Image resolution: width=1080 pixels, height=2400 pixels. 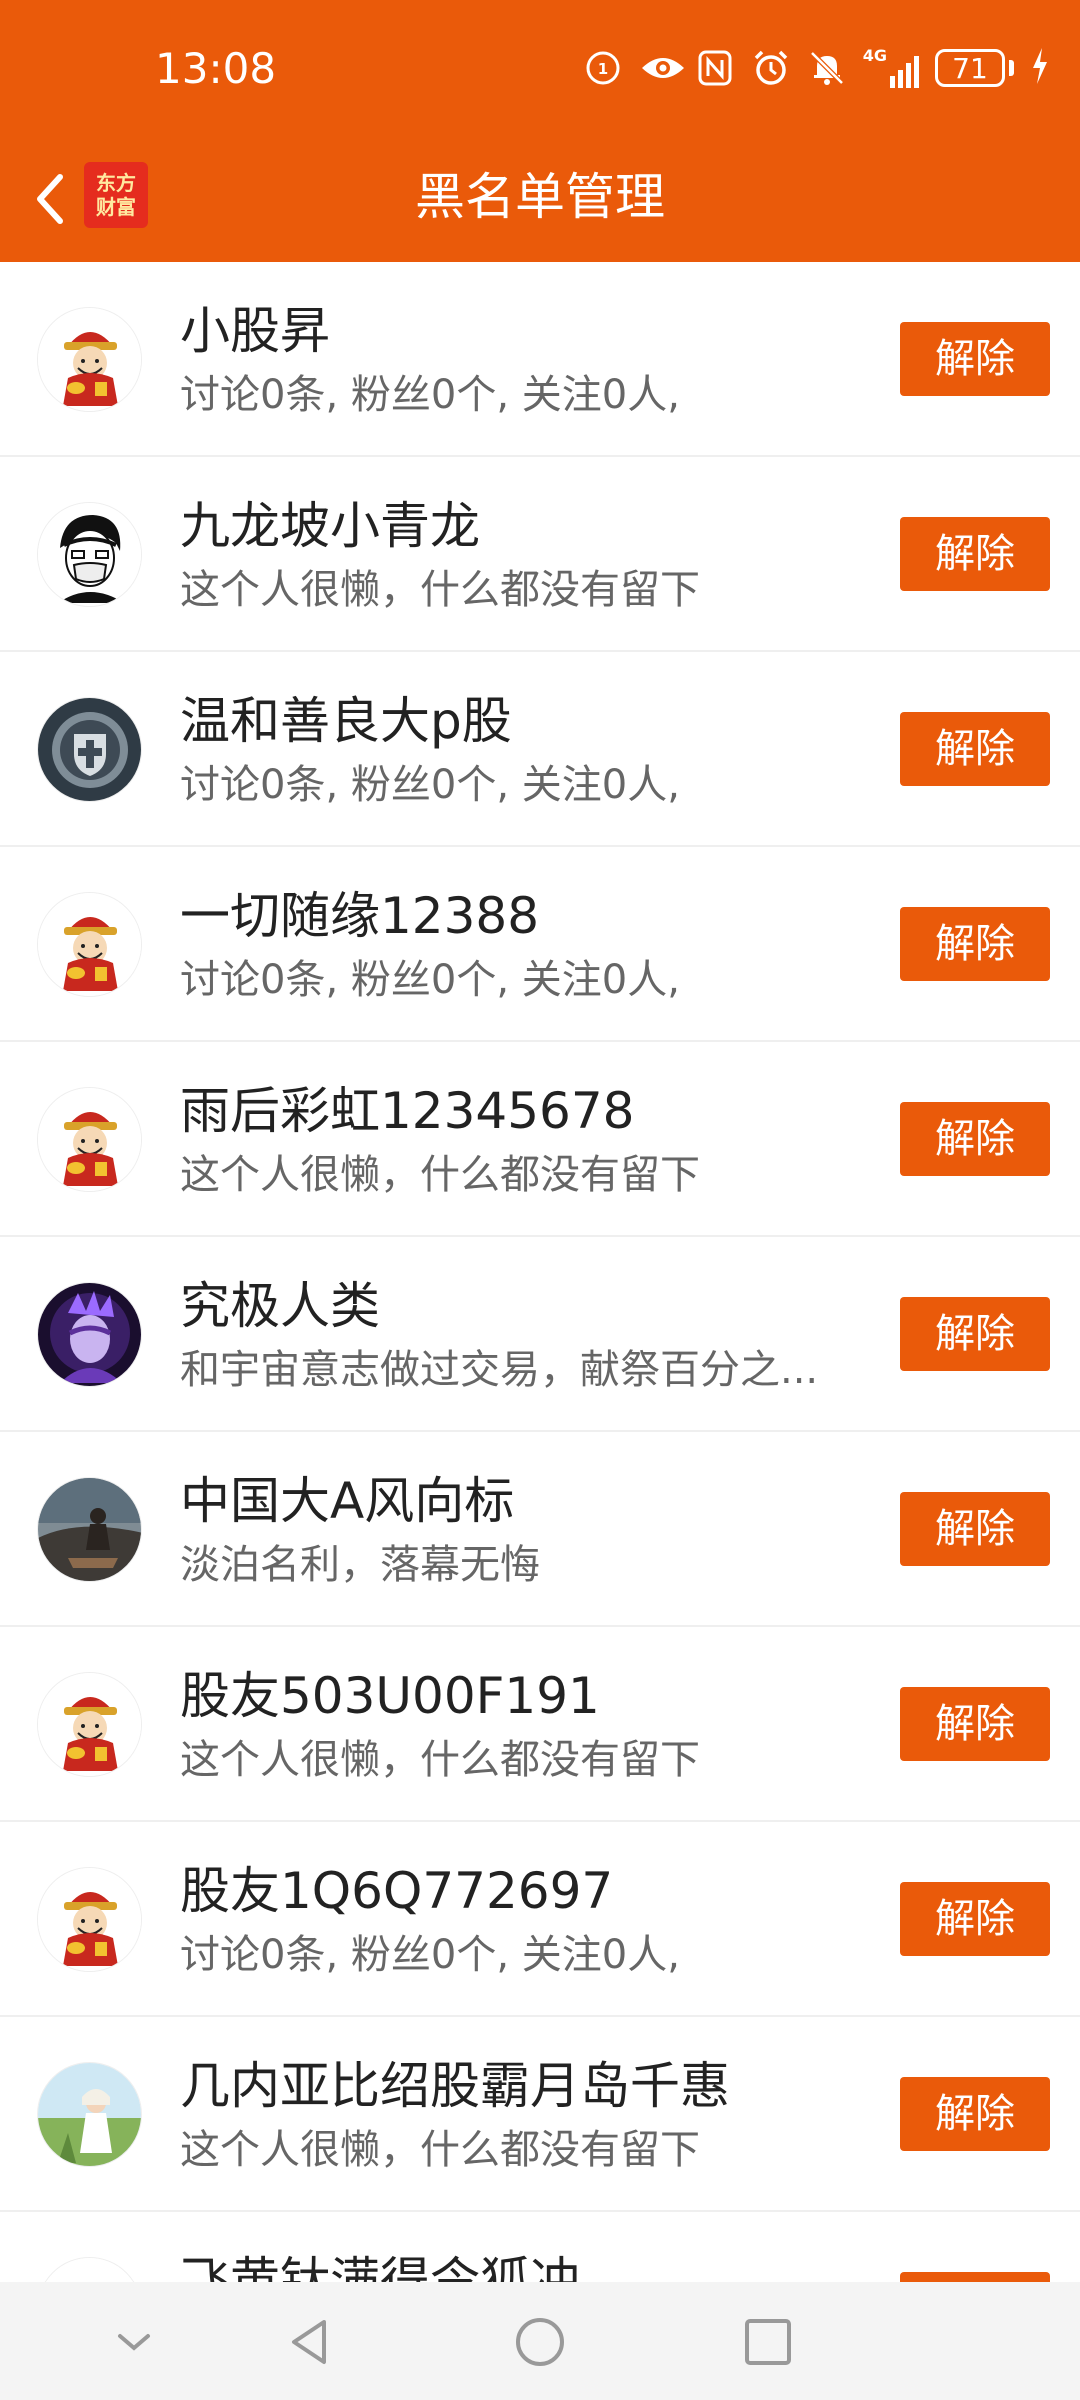 I want to click on hd-call-icon: 1, so click(x=603, y=68).